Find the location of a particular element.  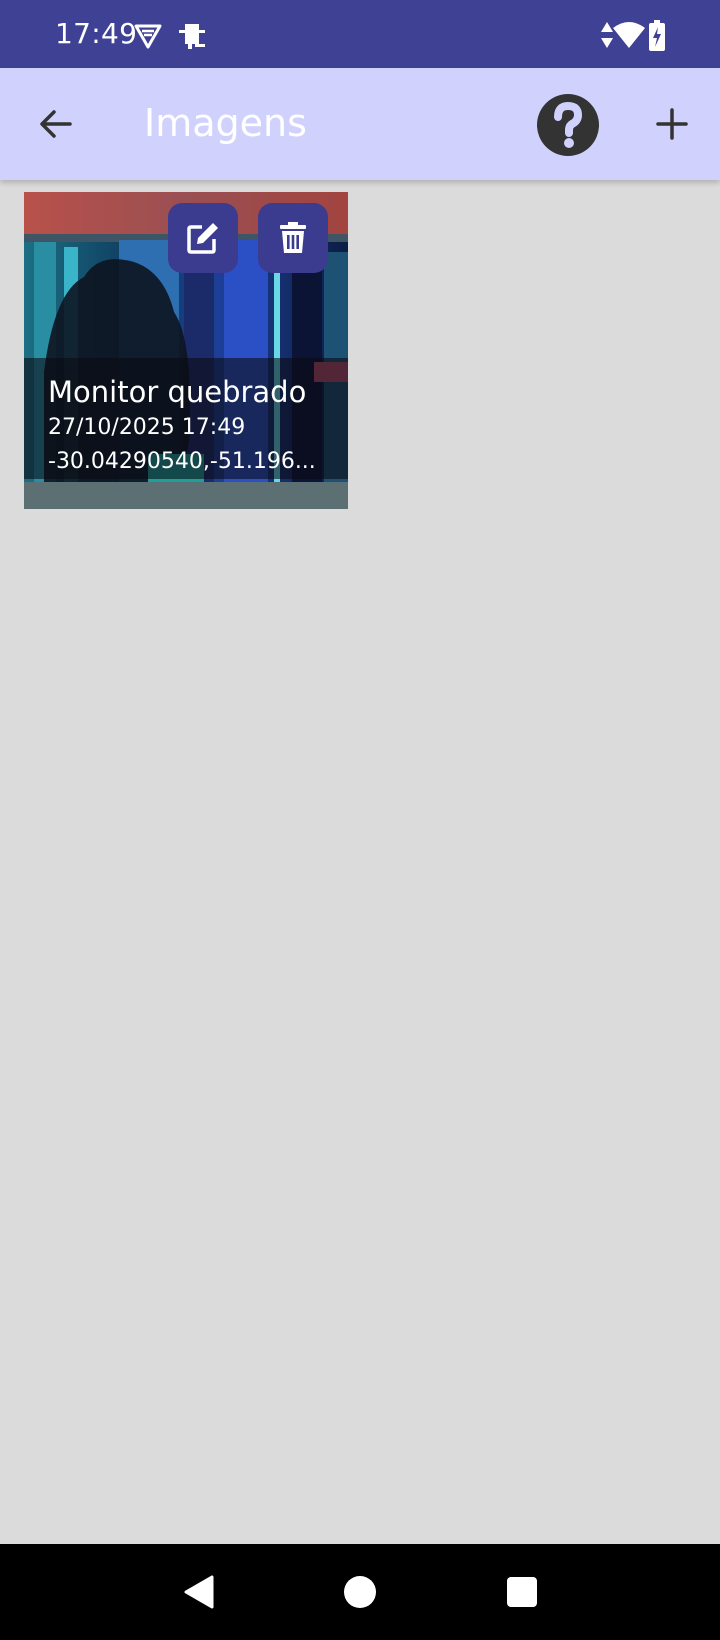

system-nav-bar is located at coordinates (360, 1592).